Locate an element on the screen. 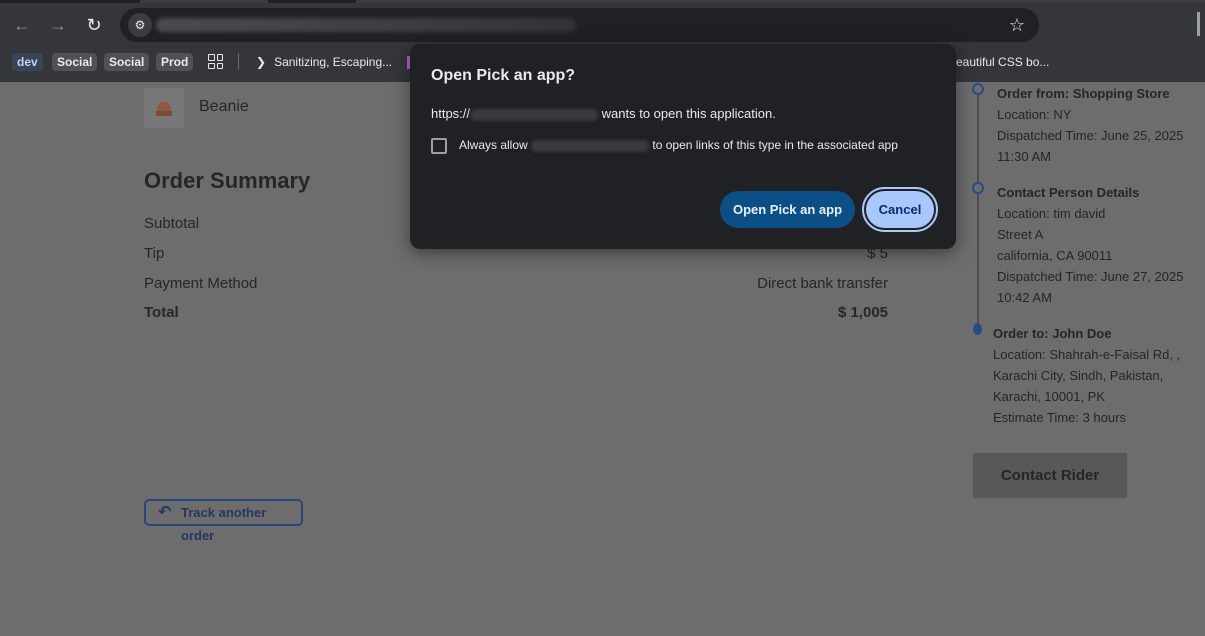 This screenshot has height=636, width=1205. timeline-line-text: california, CA 90011 is located at coordinates (1055, 255).